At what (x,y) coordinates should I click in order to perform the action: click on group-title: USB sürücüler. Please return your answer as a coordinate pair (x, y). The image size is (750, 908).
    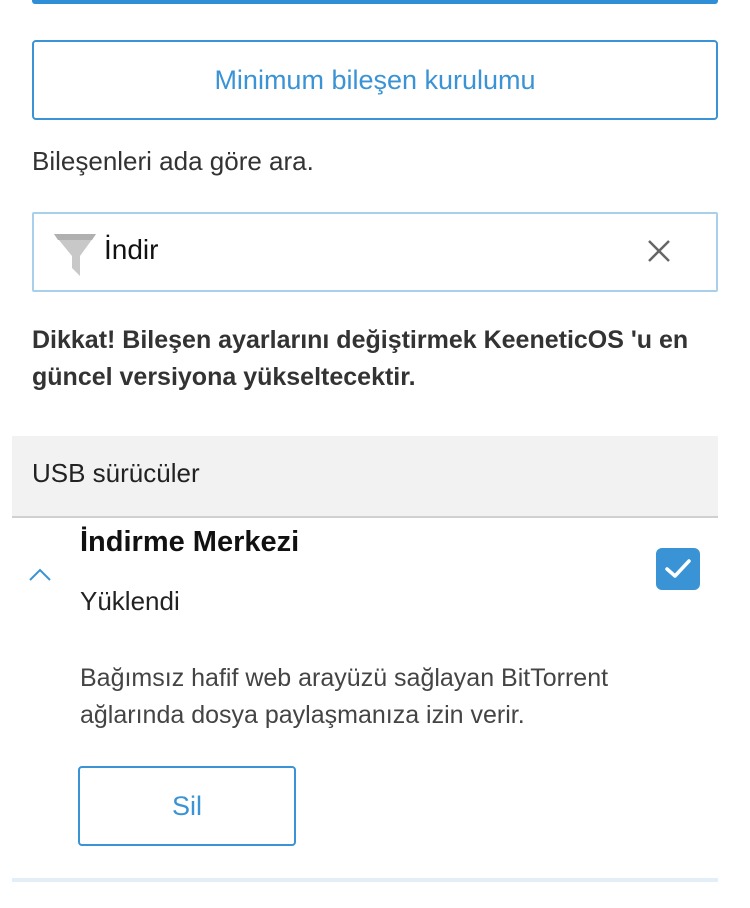
    Looking at the image, I should click on (116, 473).